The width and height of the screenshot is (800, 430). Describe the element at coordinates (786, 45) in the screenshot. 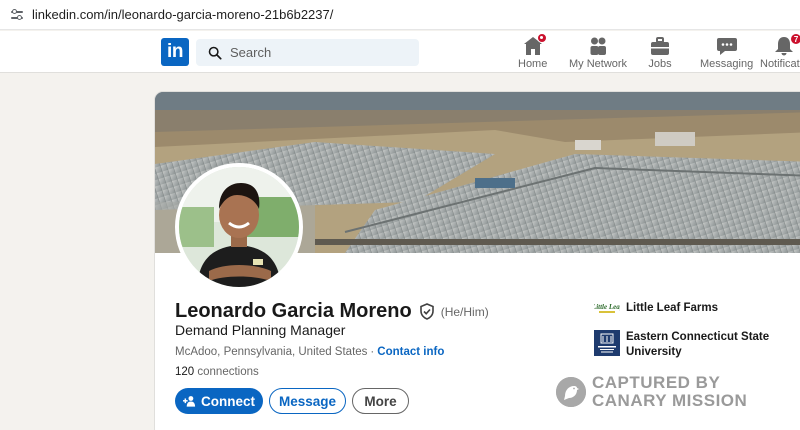

I see `bell-icon: 7` at that location.